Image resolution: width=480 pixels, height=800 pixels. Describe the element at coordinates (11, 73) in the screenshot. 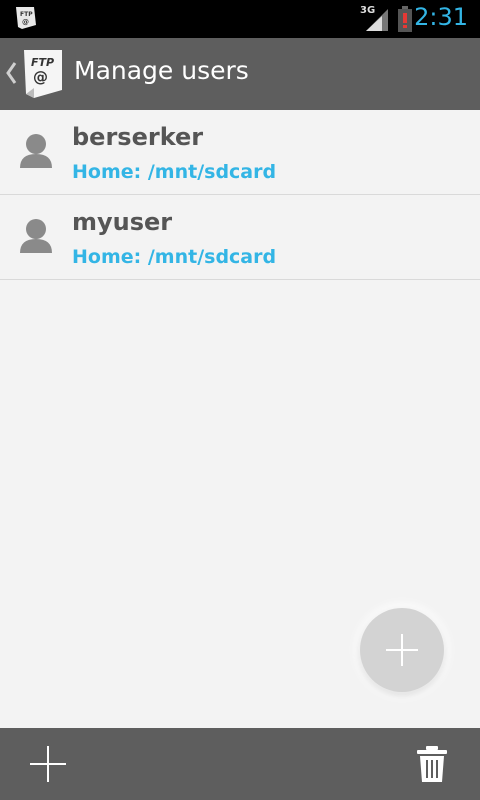

I see `back-chevron-icon` at that location.